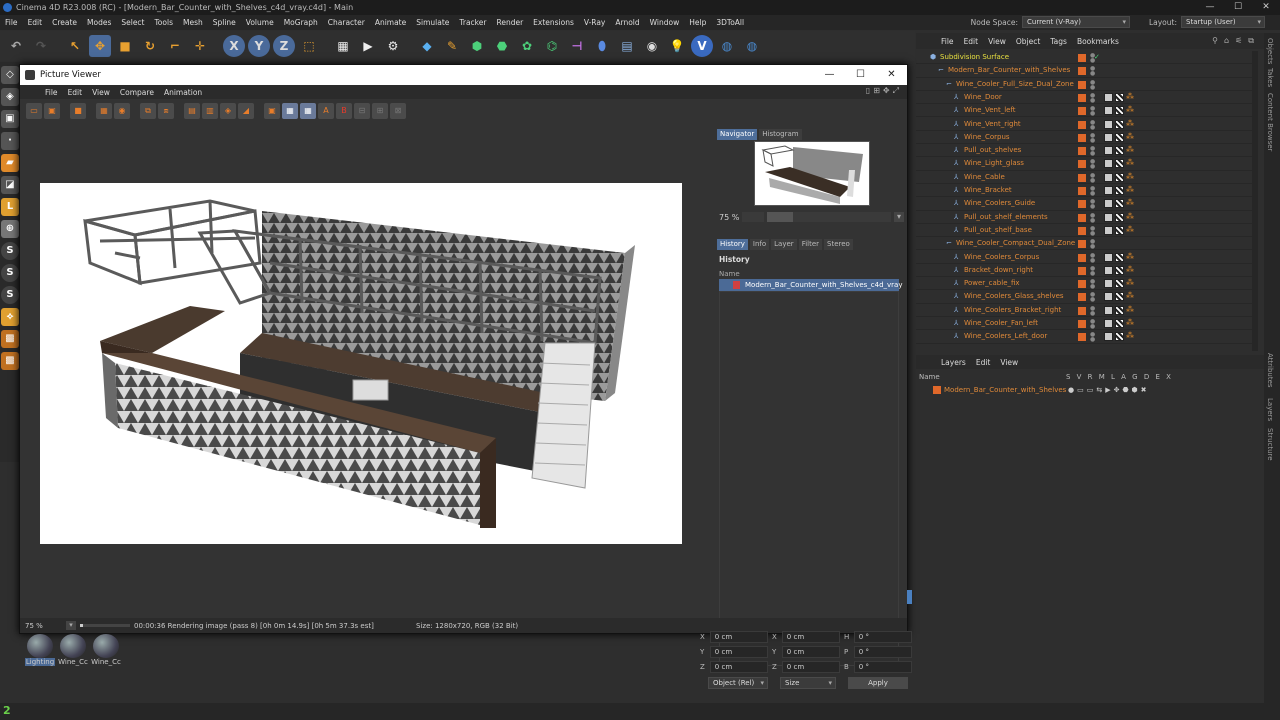 The height and width of the screenshot is (720, 1280). Describe the element at coordinates (10, 339) in the screenshot. I see `grid-lock-icon: ▩` at that location.